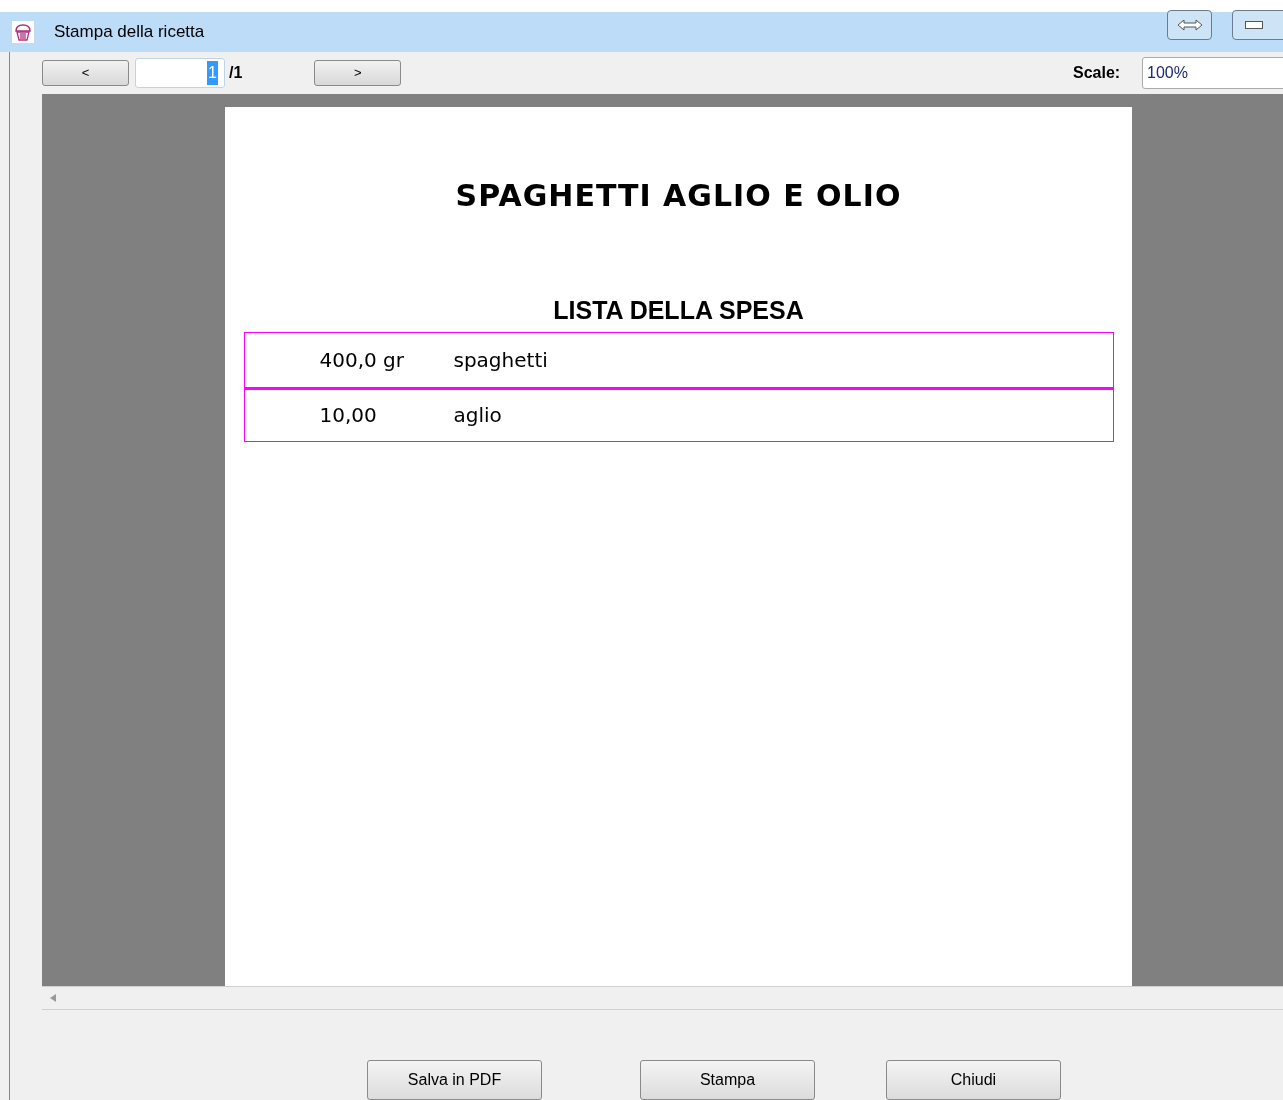 The image size is (1283, 1100). I want to click on section-heading: LISTA DELLA SPESA, so click(678, 311).